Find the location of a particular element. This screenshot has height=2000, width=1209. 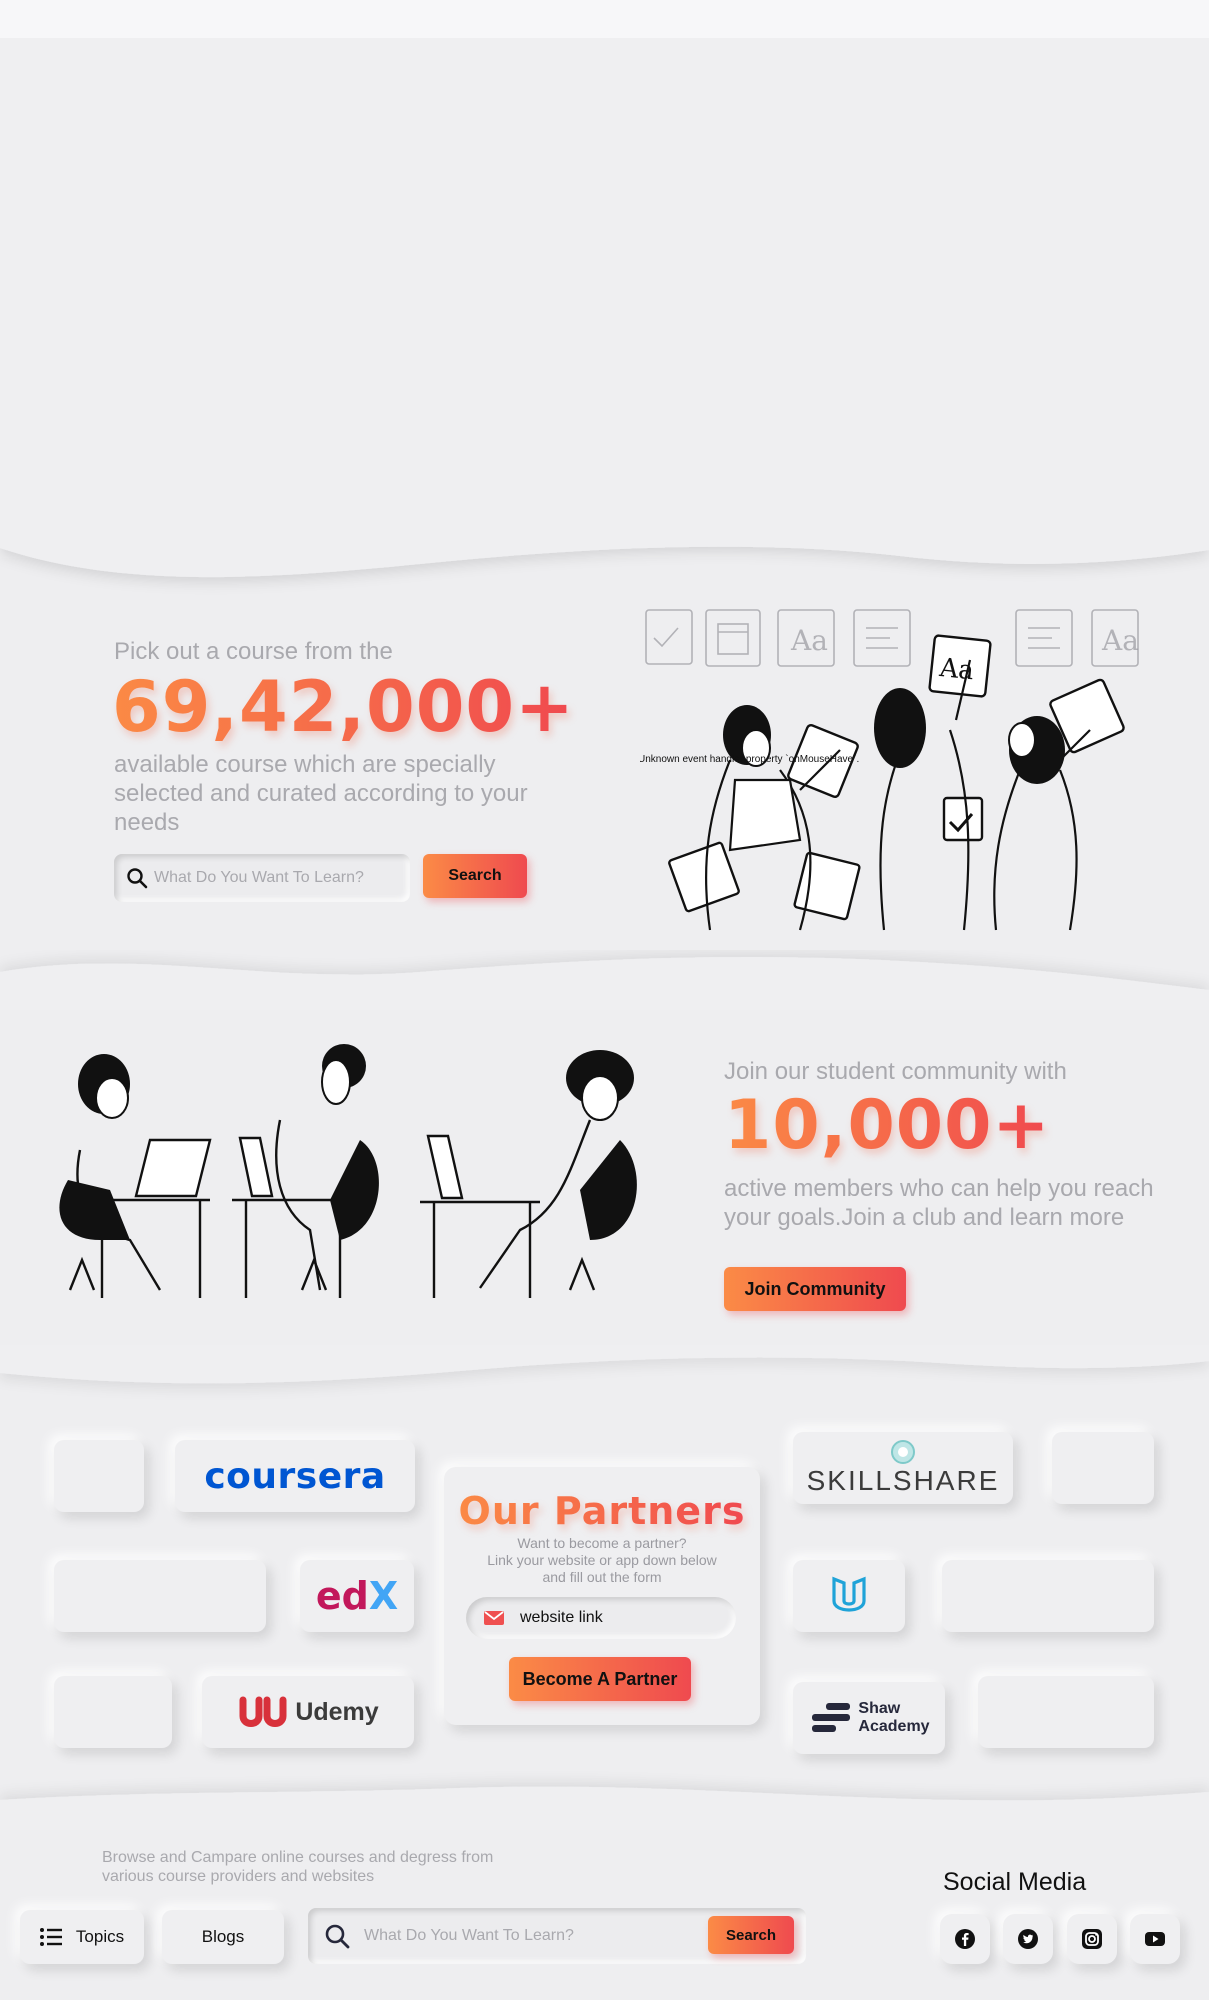

join-community-button: Join Community is located at coordinates (815, 1289).